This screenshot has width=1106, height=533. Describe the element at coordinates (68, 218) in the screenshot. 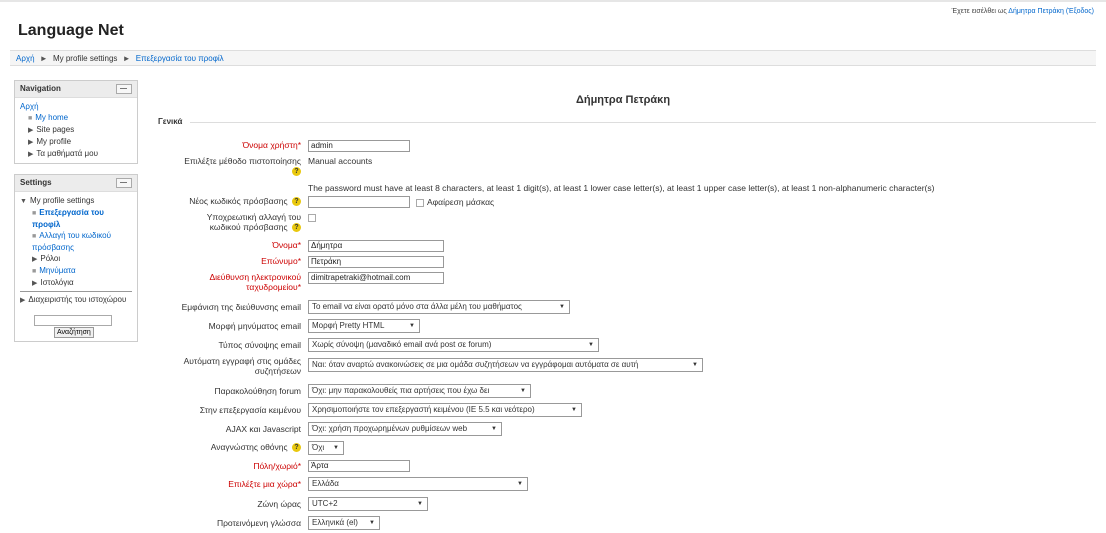

I see `settings-edit-profile: Επεξεργασία του προφίλ` at that location.